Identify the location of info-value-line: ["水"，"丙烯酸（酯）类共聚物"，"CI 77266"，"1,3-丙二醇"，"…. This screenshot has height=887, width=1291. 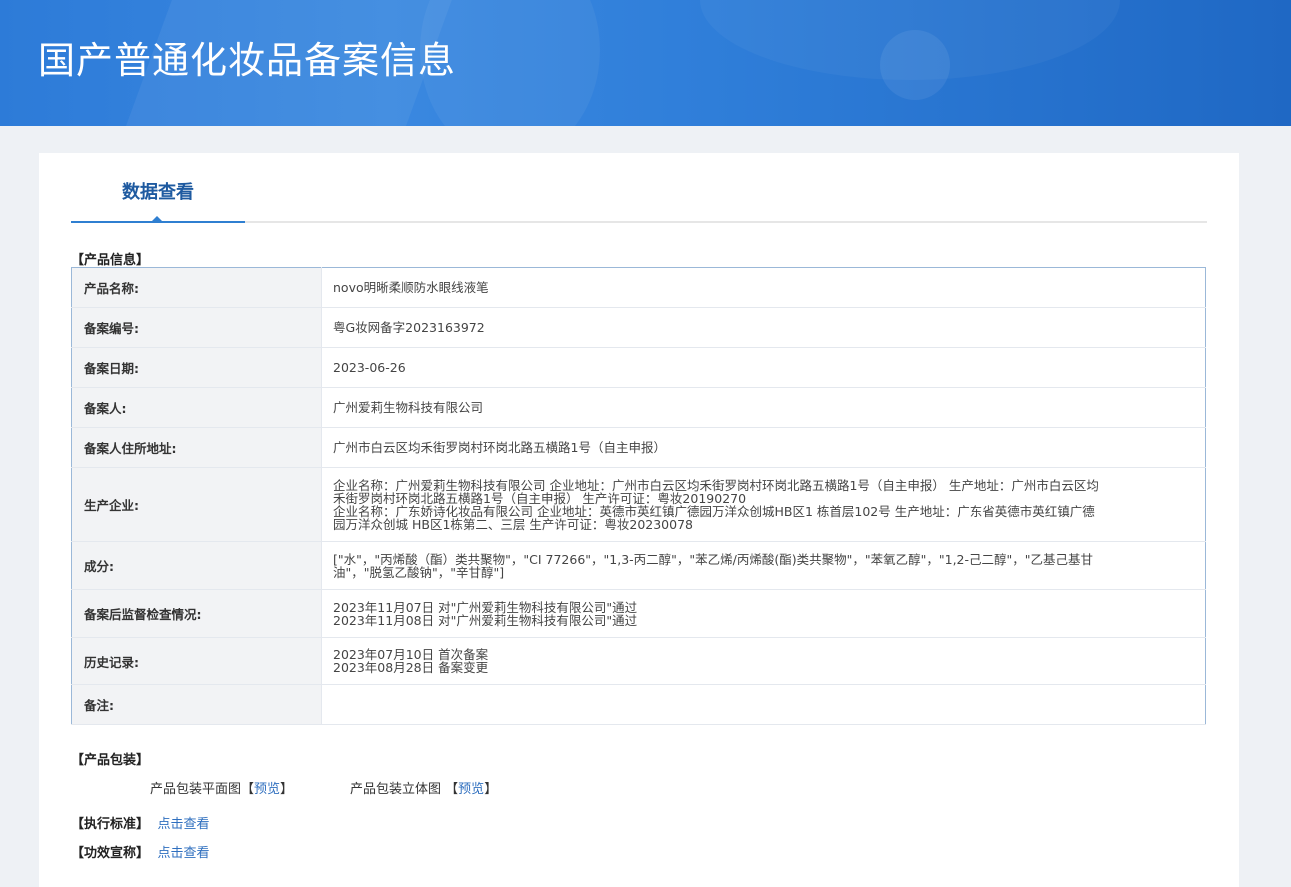
(713, 559).